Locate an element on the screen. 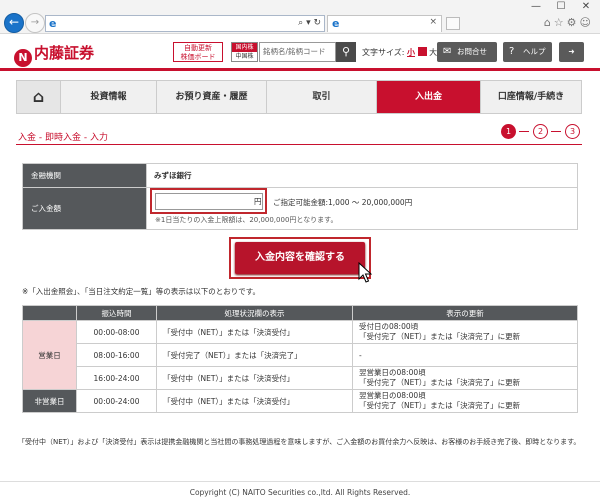 The image size is (600, 502). table-row: 08:00-16:00 「受付完了（NET）」または「決済完了」 - is located at coordinates (300, 355).